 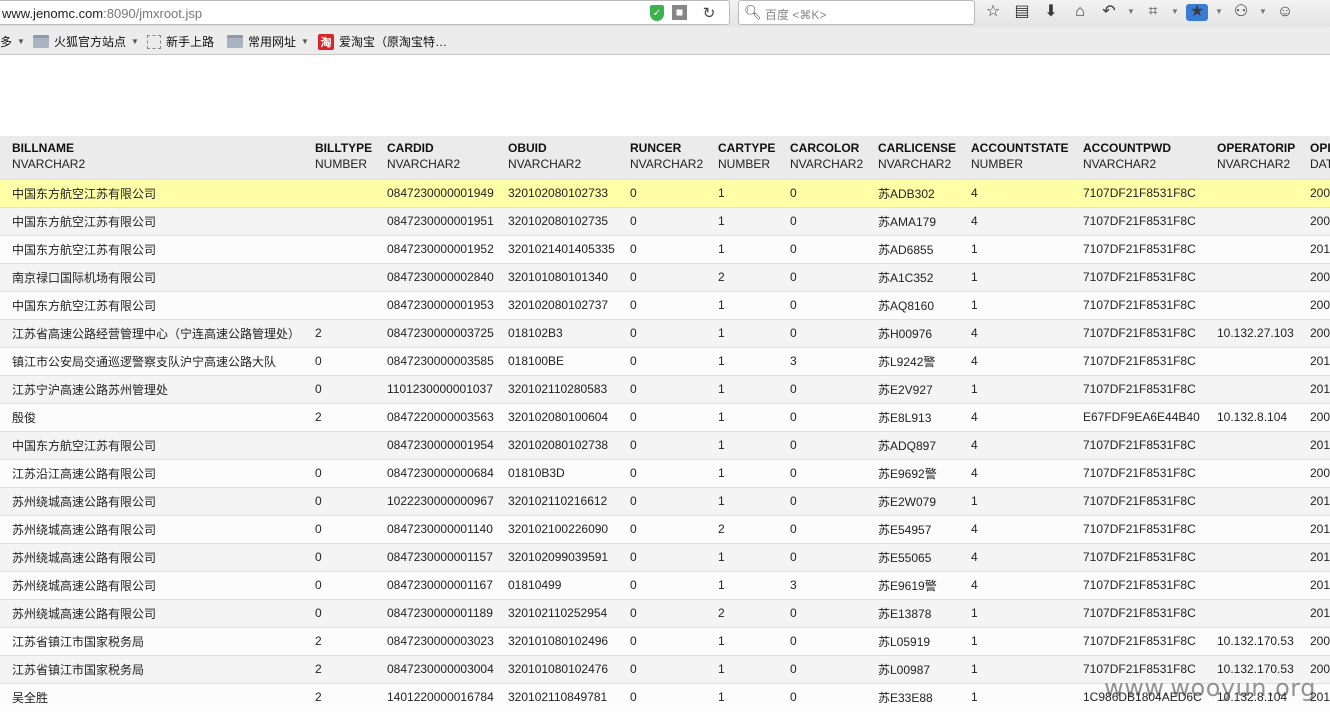 What do you see at coordinates (1241, 12) in the screenshot?
I see `translate-icon: ⚇` at bounding box center [1241, 12].